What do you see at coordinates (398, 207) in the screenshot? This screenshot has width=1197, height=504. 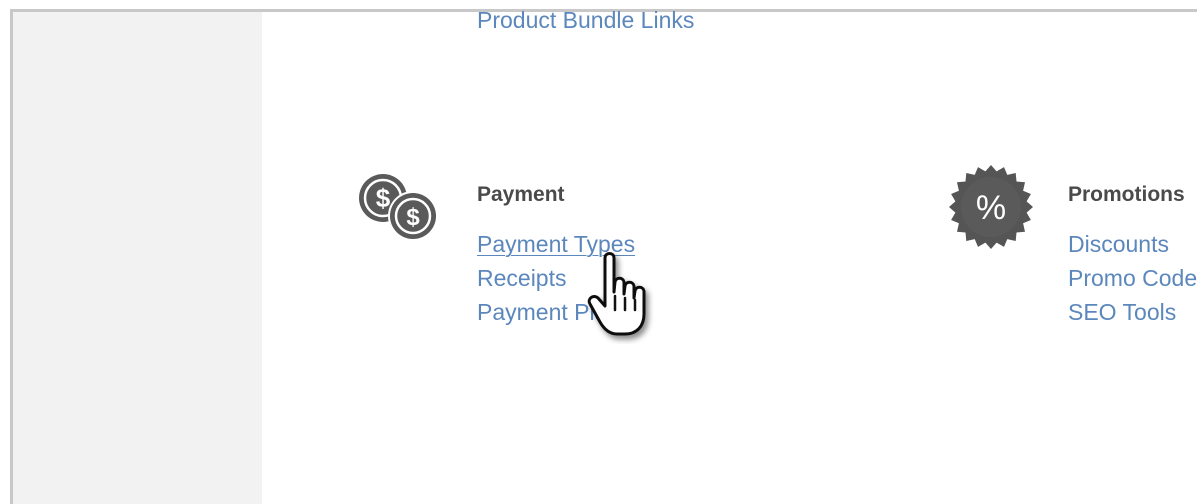 I see `coins-icon: $ $` at bounding box center [398, 207].